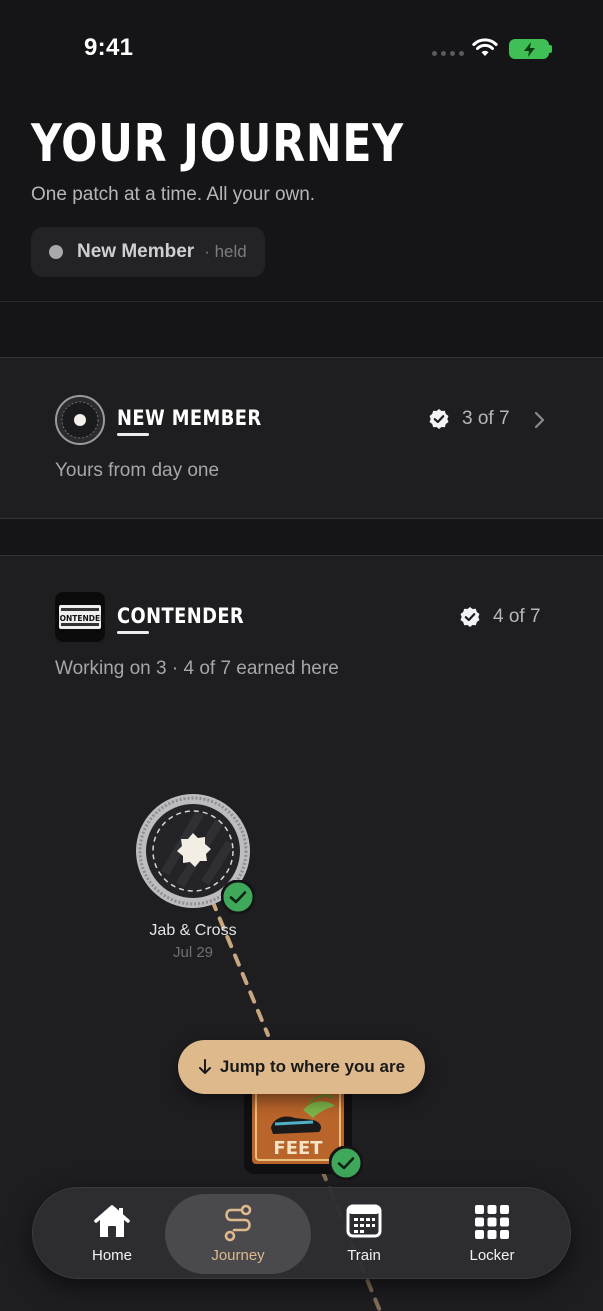  What do you see at coordinates (112, 1221) in the screenshot?
I see `home-icon` at bounding box center [112, 1221].